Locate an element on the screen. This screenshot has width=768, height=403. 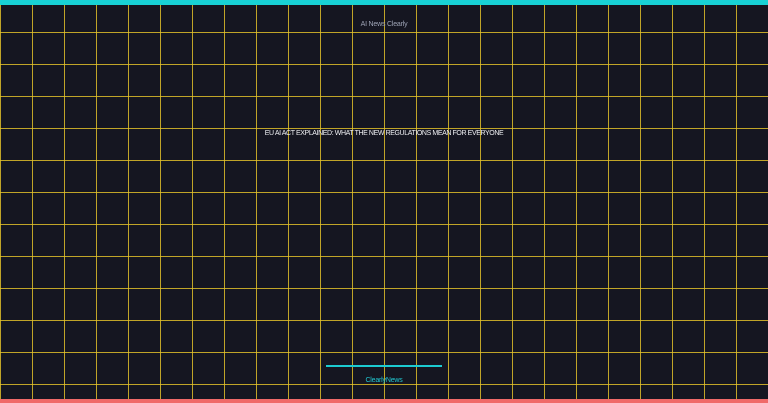
footer-brand-label: ClearlyNews is located at coordinates (384, 380).